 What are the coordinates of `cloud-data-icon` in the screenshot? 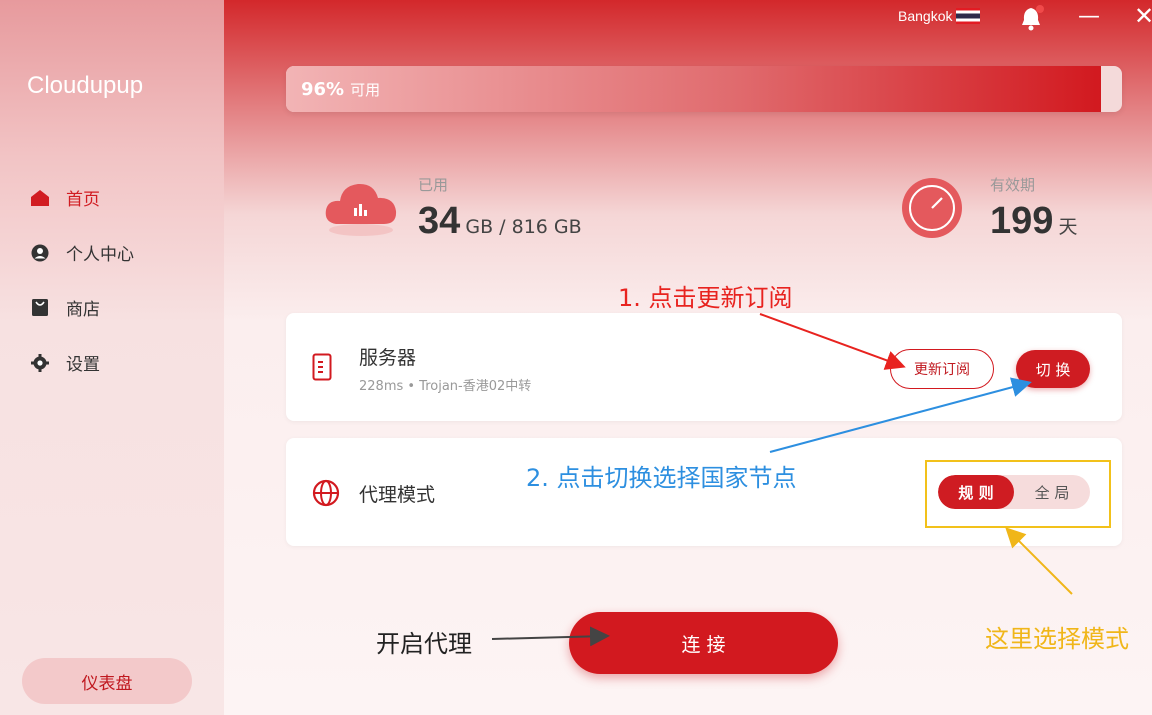 It's located at (361, 208).